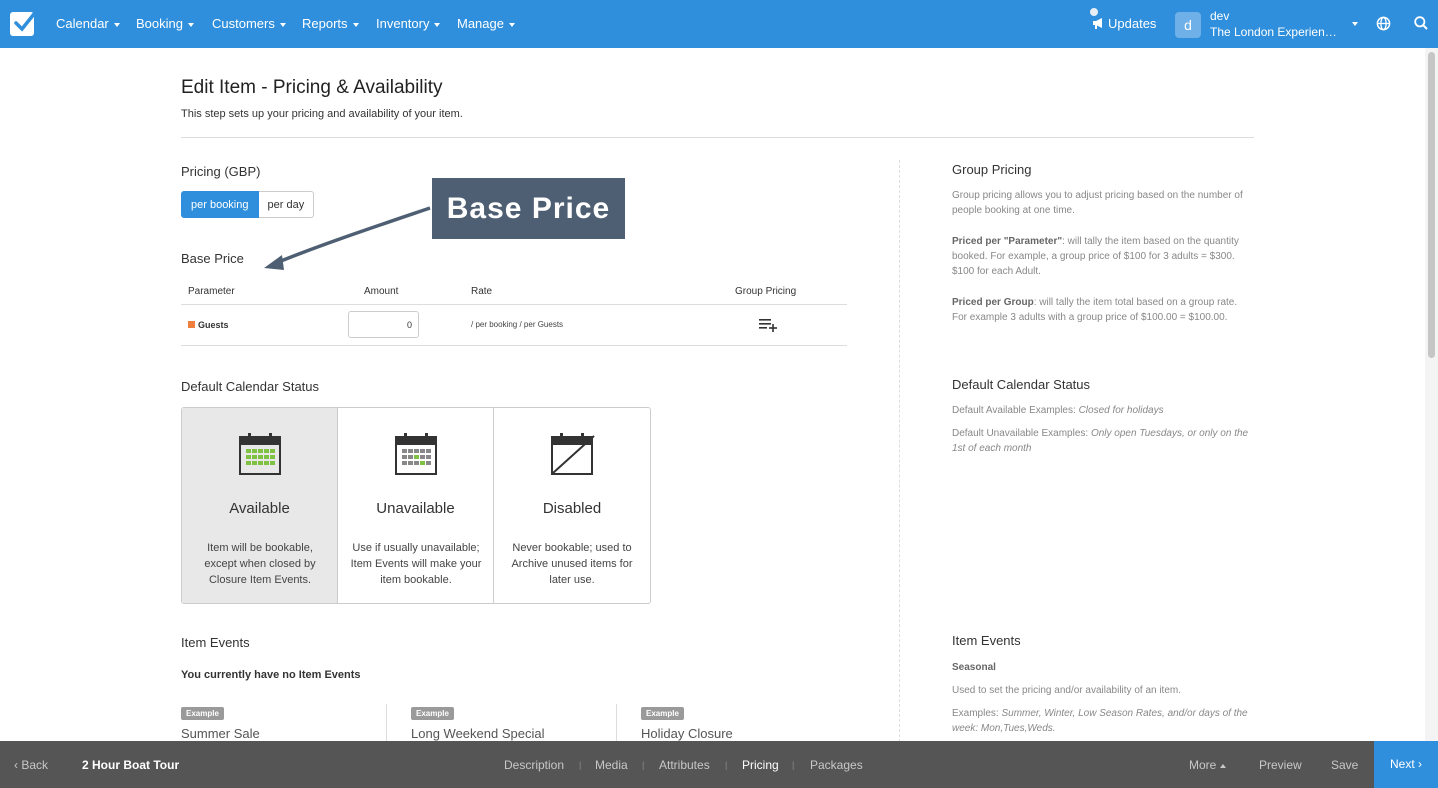 This screenshot has width=1438, height=788. I want to click on megaphone-icon, so click(1097, 23).